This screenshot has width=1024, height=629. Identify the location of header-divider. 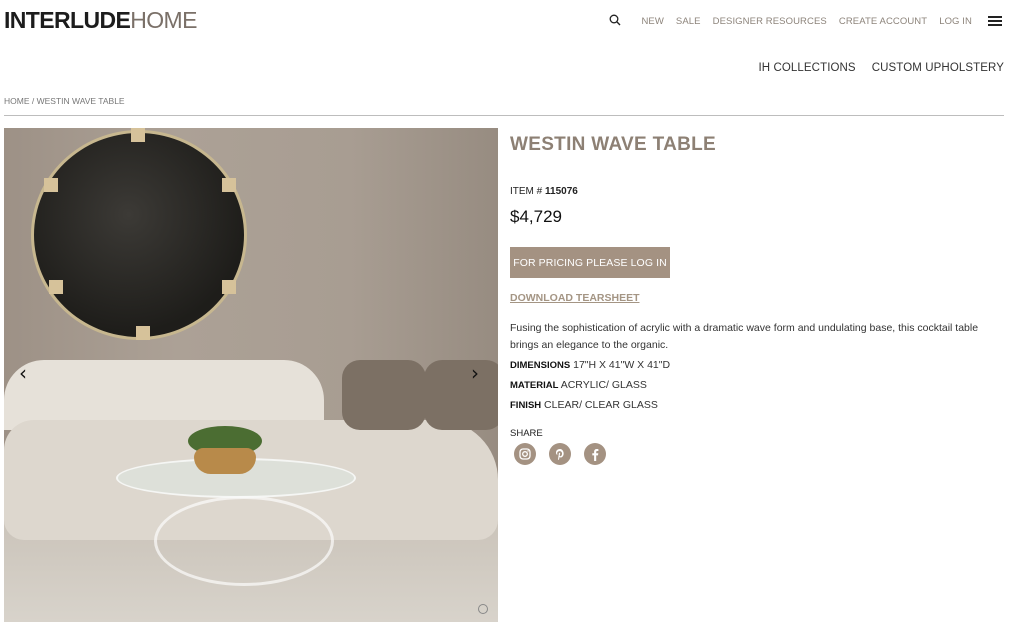
(504, 115).